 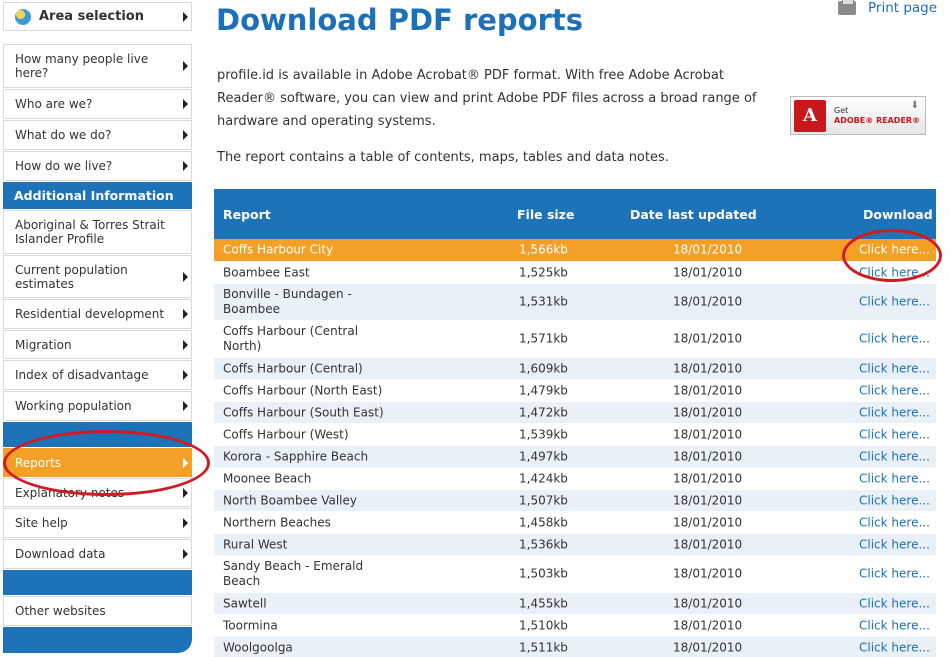 I want to click on sidebar-item-how-do-we-live: How do we live?, so click(x=97, y=166).